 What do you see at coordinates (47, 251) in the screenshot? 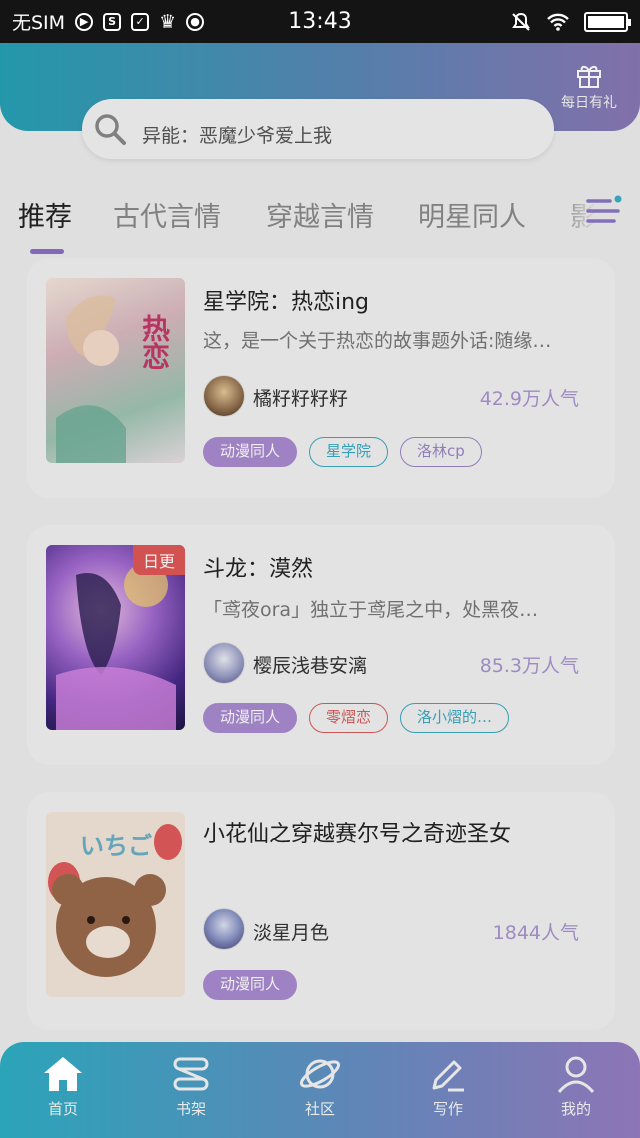
I see `active-tab-indicator` at bounding box center [47, 251].